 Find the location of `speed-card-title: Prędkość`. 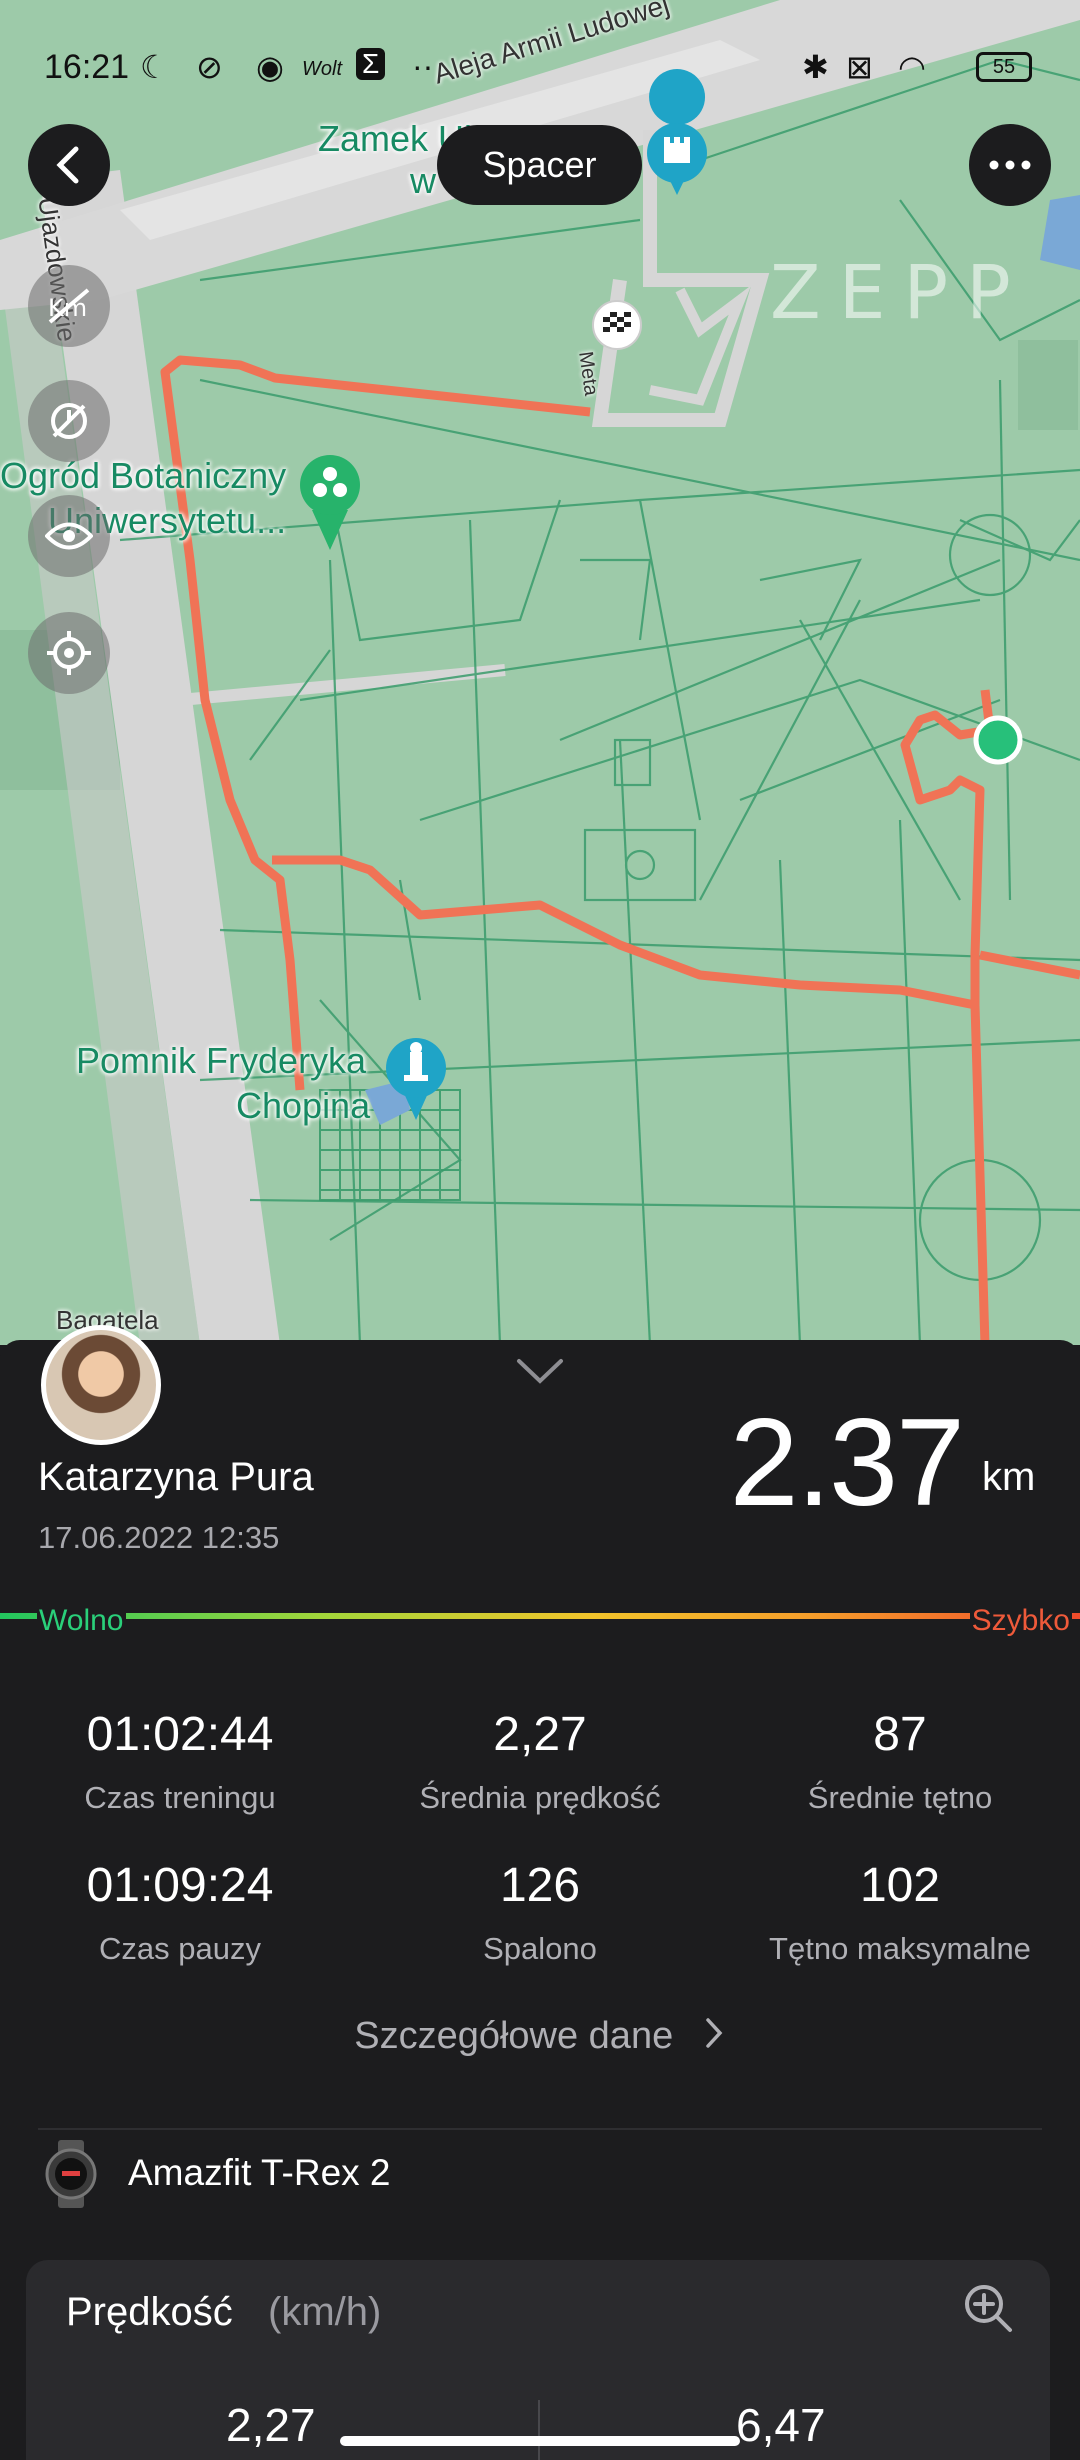

speed-card-title: Prędkość is located at coordinates (149, 2312).